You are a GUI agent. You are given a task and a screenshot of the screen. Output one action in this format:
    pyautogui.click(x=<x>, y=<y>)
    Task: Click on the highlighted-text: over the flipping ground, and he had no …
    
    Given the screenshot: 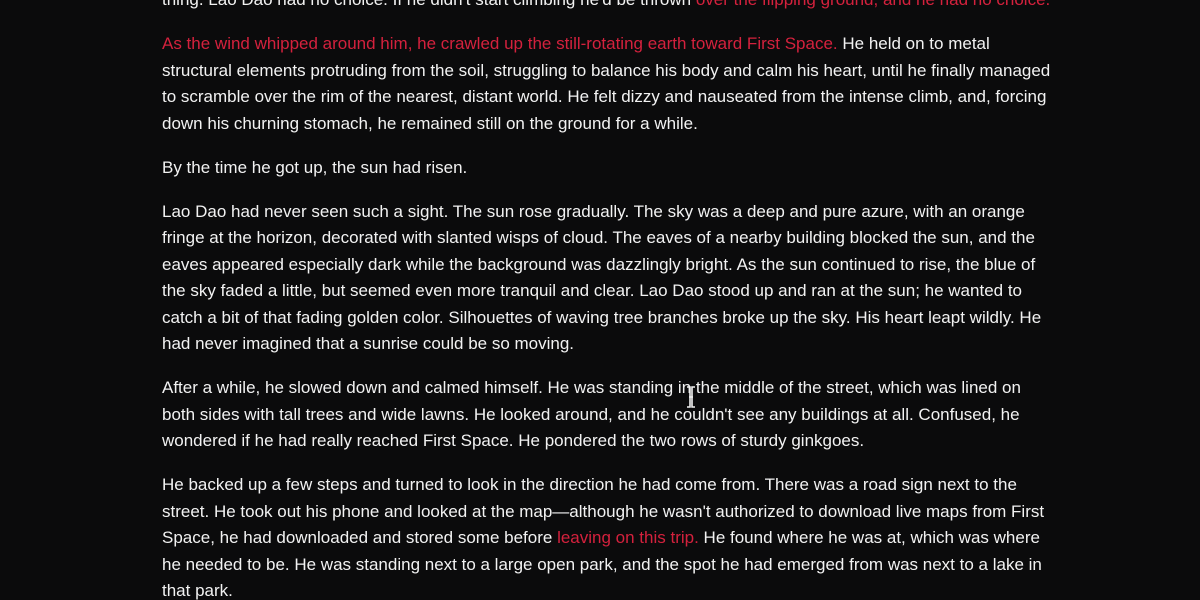 What is the action you would take?
    pyautogui.click(x=873, y=4)
    